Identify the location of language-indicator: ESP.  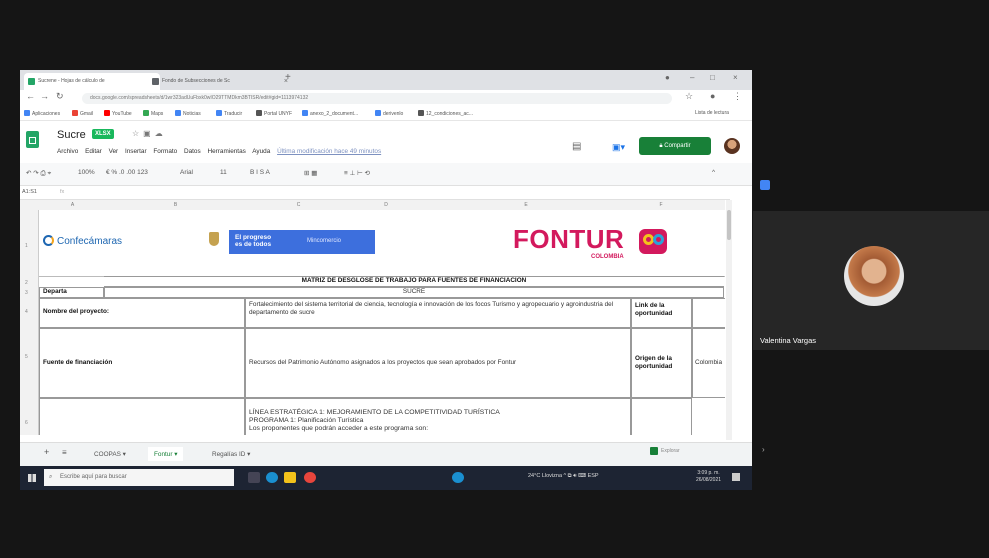
(593, 476).